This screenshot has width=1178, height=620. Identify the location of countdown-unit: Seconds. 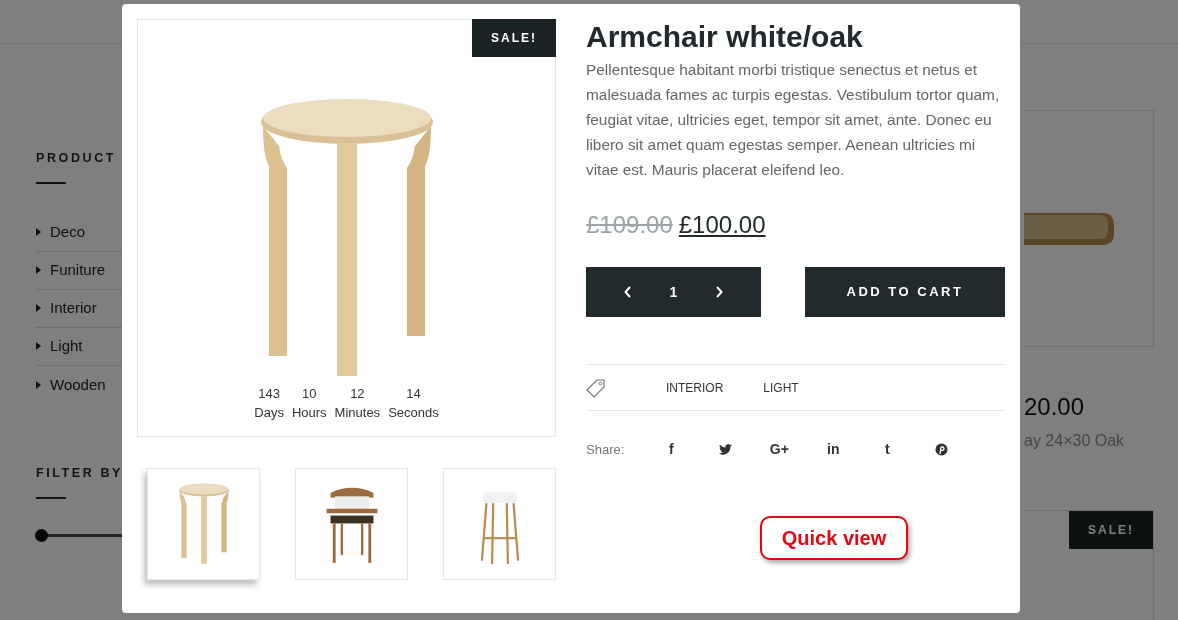
(413, 413).